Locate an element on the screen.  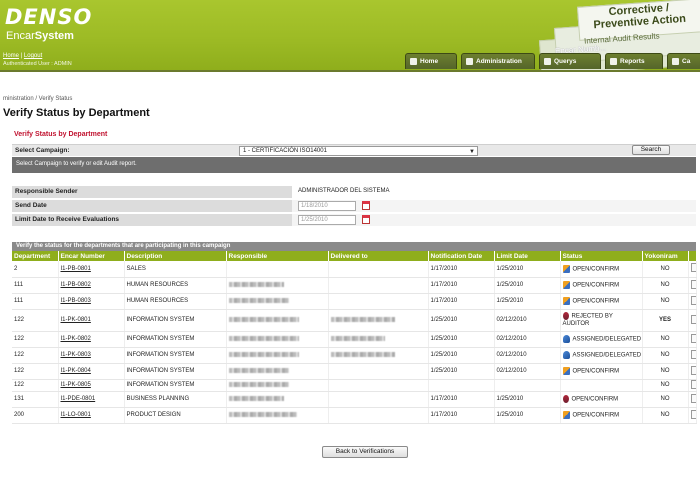
limit-date-label: Limit Date to Receive Evaluations is located at coordinates (152, 220).